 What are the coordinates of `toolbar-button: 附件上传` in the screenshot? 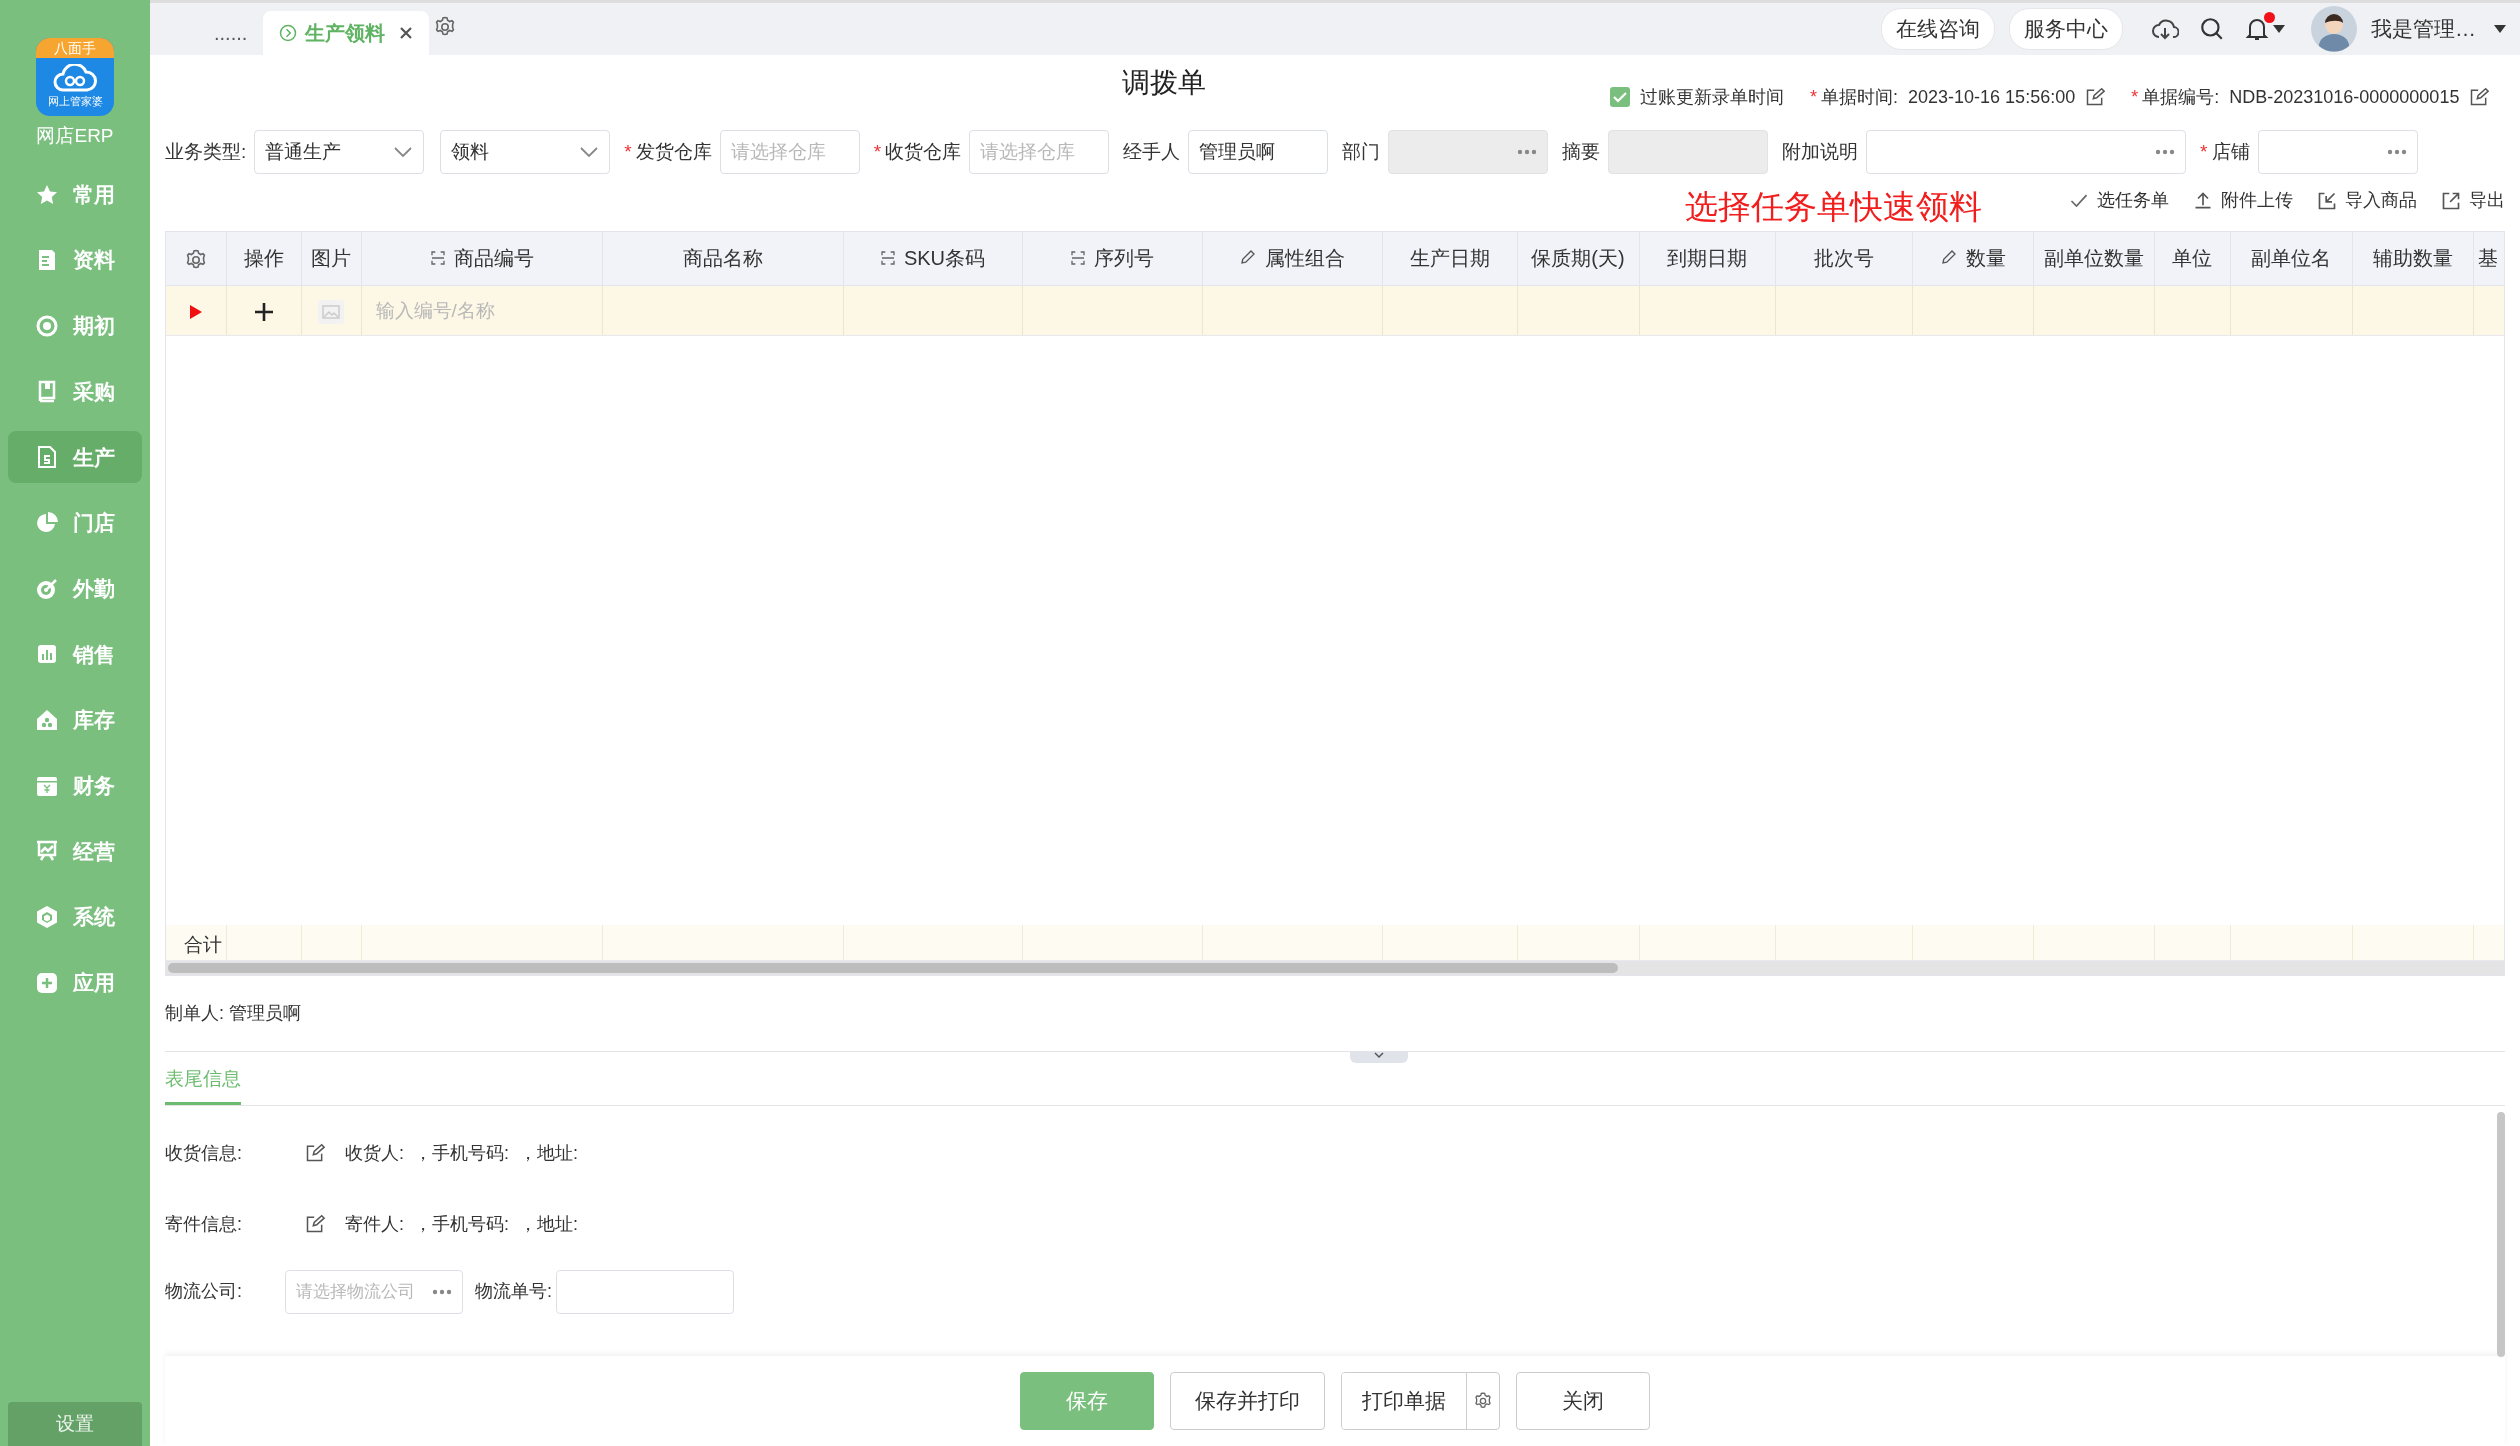 It's located at (2243, 200).